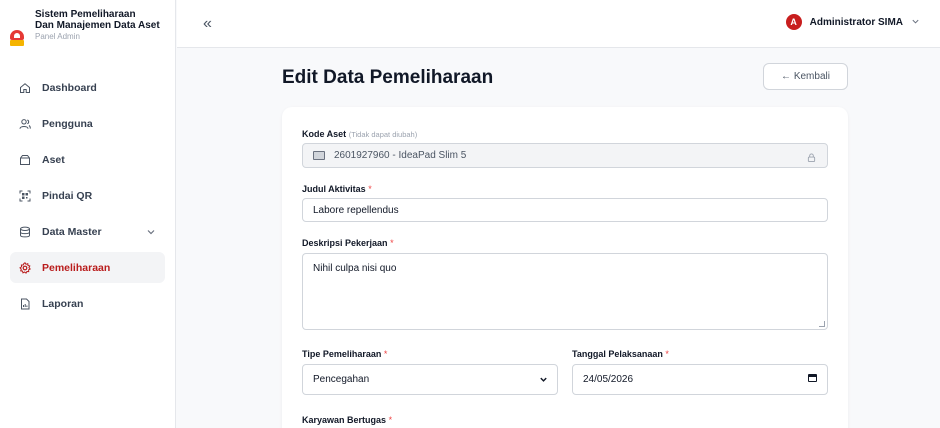  Describe the element at coordinates (355, 268) in the screenshot. I see `deskripsi-value: Nihil culpa nisi quo` at that location.